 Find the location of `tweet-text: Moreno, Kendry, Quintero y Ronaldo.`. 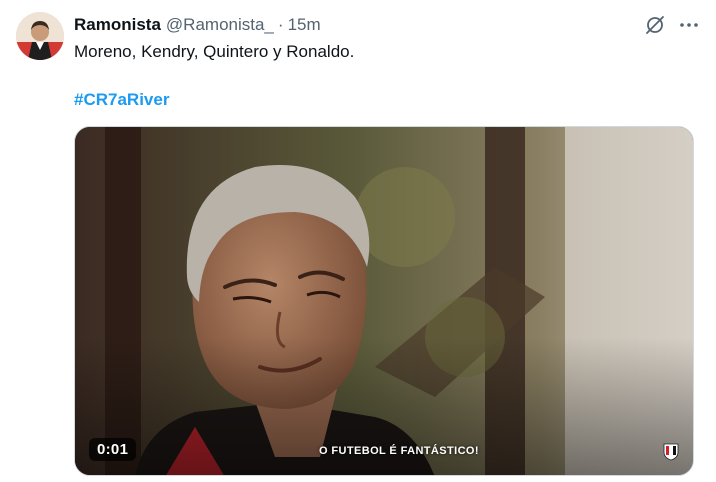

tweet-text: Moreno, Kendry, Quintero y Ronaldo. is located at coordinates (214, 51).